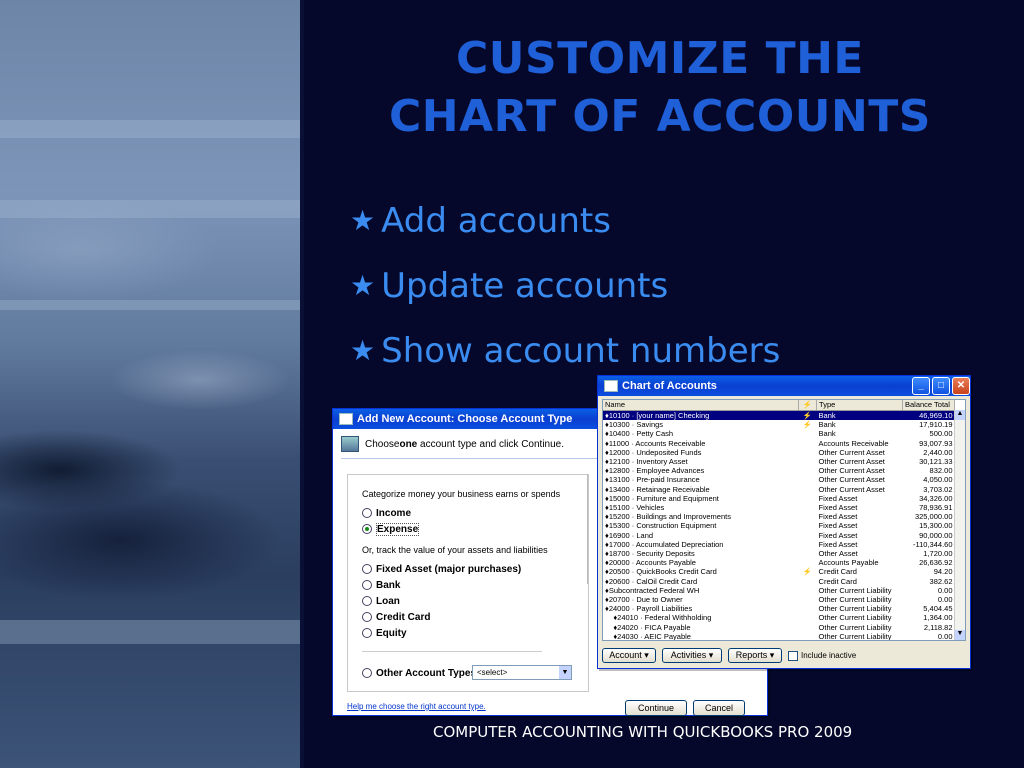 The width and height of the screenshot is (1024, 768). Describe the element at coordinates (938, 618) in the screenshot. I see `balance-cell: 1,364.00` at that location.